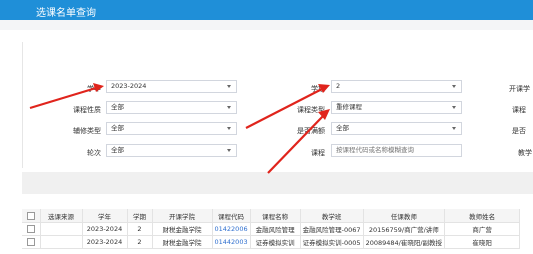 The width and height of the screenshot is (533, 254). Describe the element at coordinates (284, 108) in the screenshot. I see `arrow-to-xueqi` at that location.